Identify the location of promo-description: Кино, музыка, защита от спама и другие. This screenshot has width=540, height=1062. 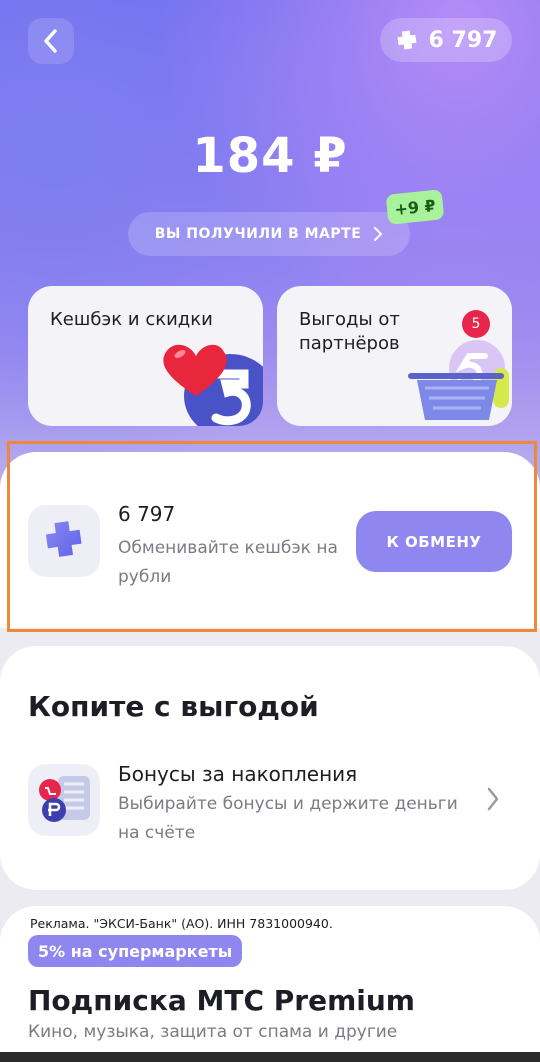
(213, 1032).